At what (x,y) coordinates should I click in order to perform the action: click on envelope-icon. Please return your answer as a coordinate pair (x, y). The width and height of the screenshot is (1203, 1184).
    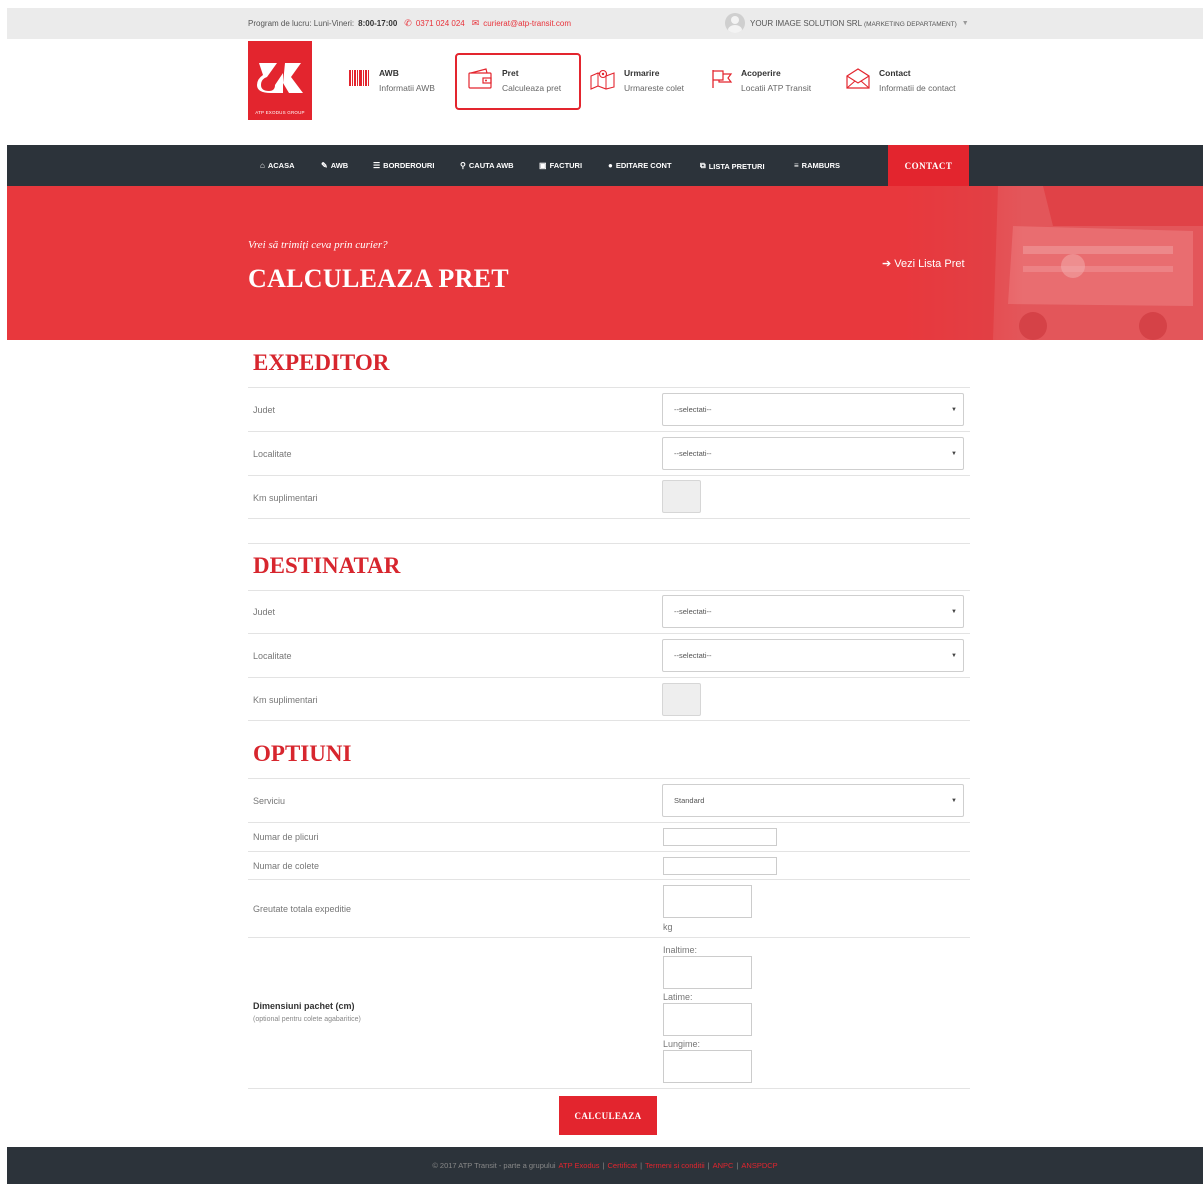
    Looking at the image, I should click on (858, 78).